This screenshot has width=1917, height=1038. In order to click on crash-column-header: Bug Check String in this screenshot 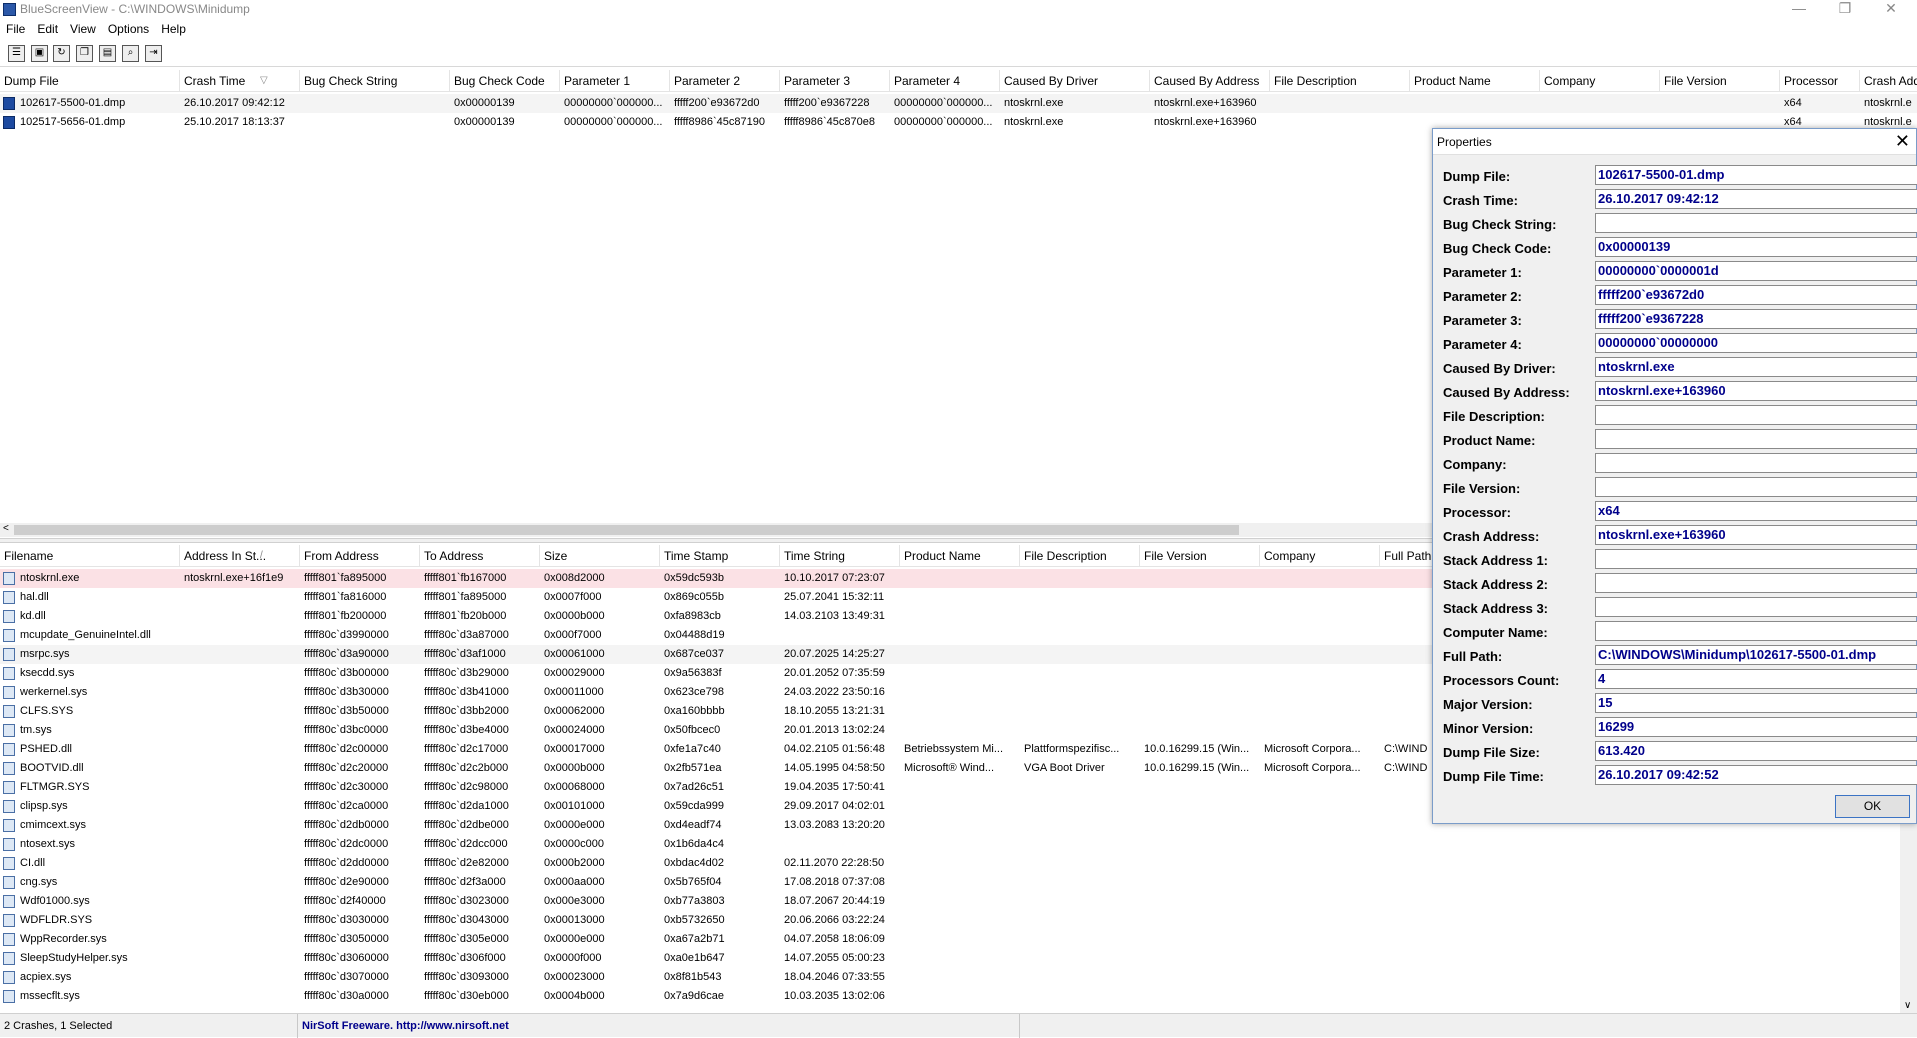, I will do `click(375, 81)`.